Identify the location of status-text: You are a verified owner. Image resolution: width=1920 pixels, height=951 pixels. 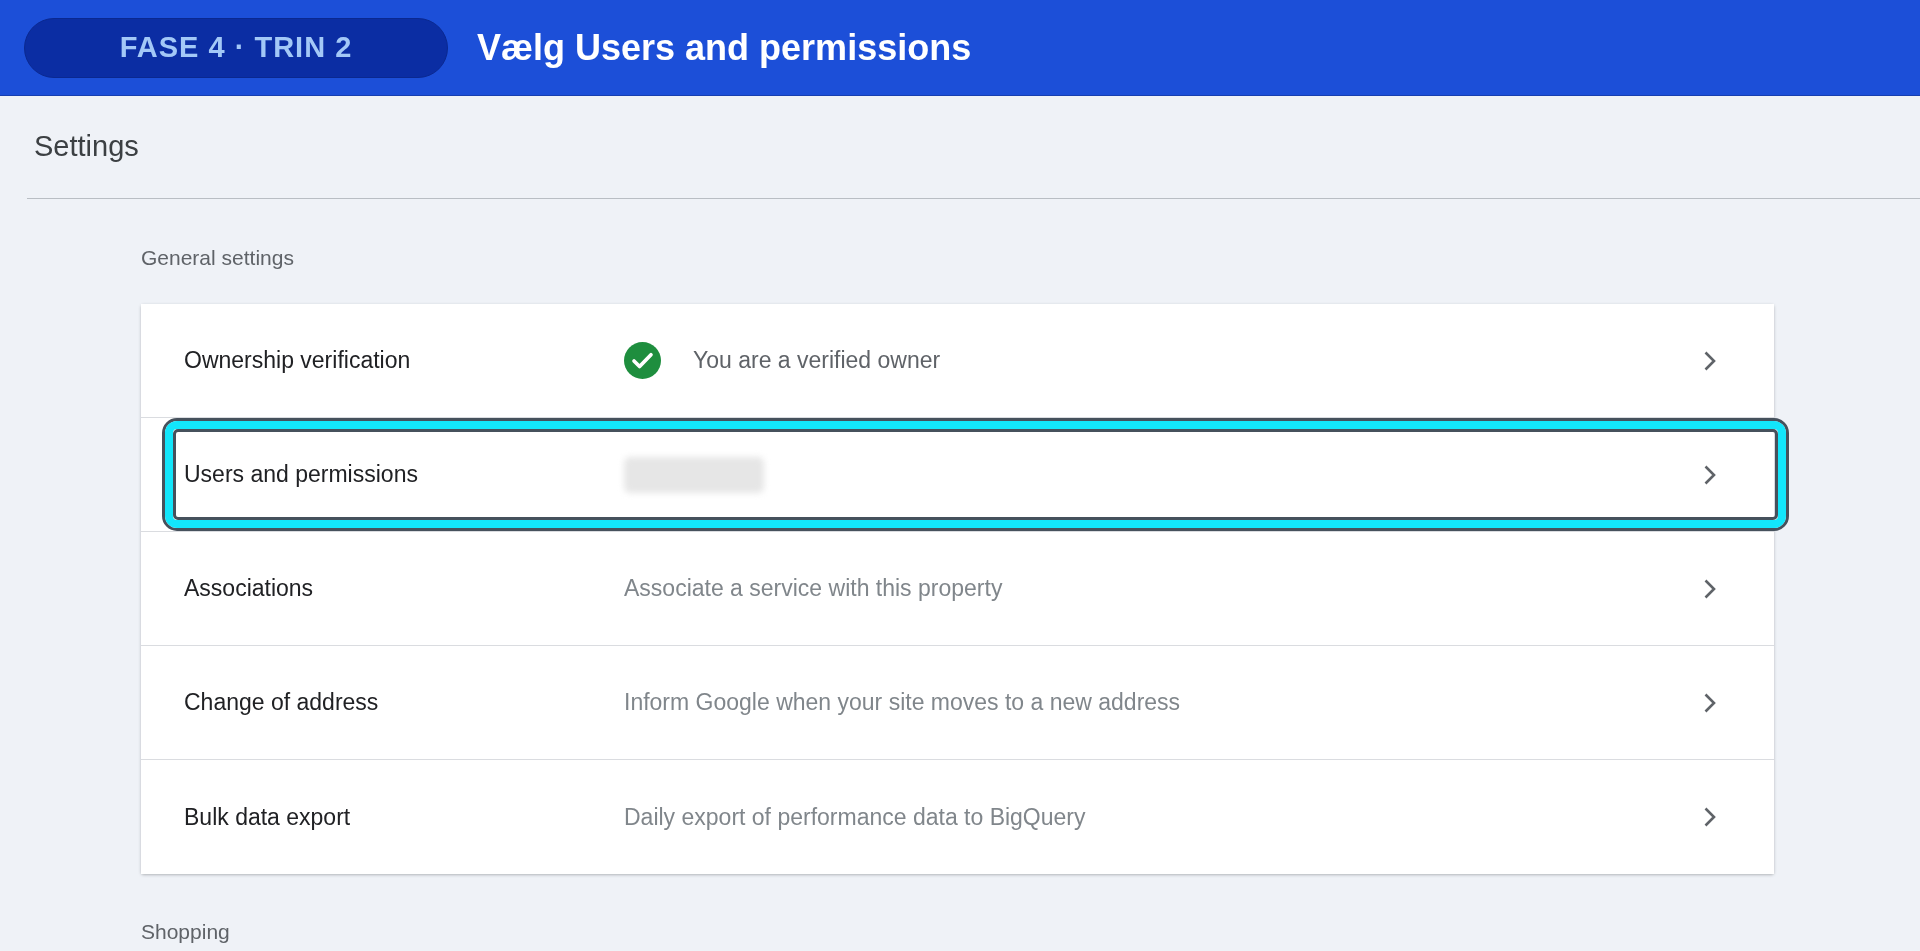
(817, 361).